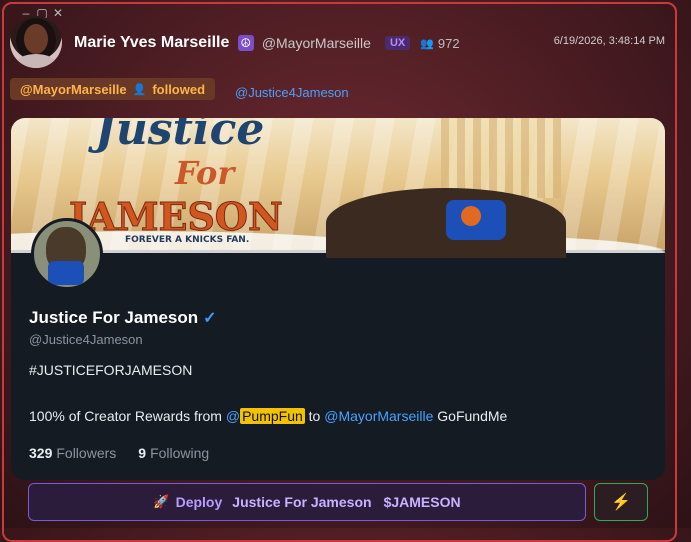 The image size is (691, 542). Describe the element at coordinates (58, 13) in the screenshot. I see `close-icon: ✕` at that location.